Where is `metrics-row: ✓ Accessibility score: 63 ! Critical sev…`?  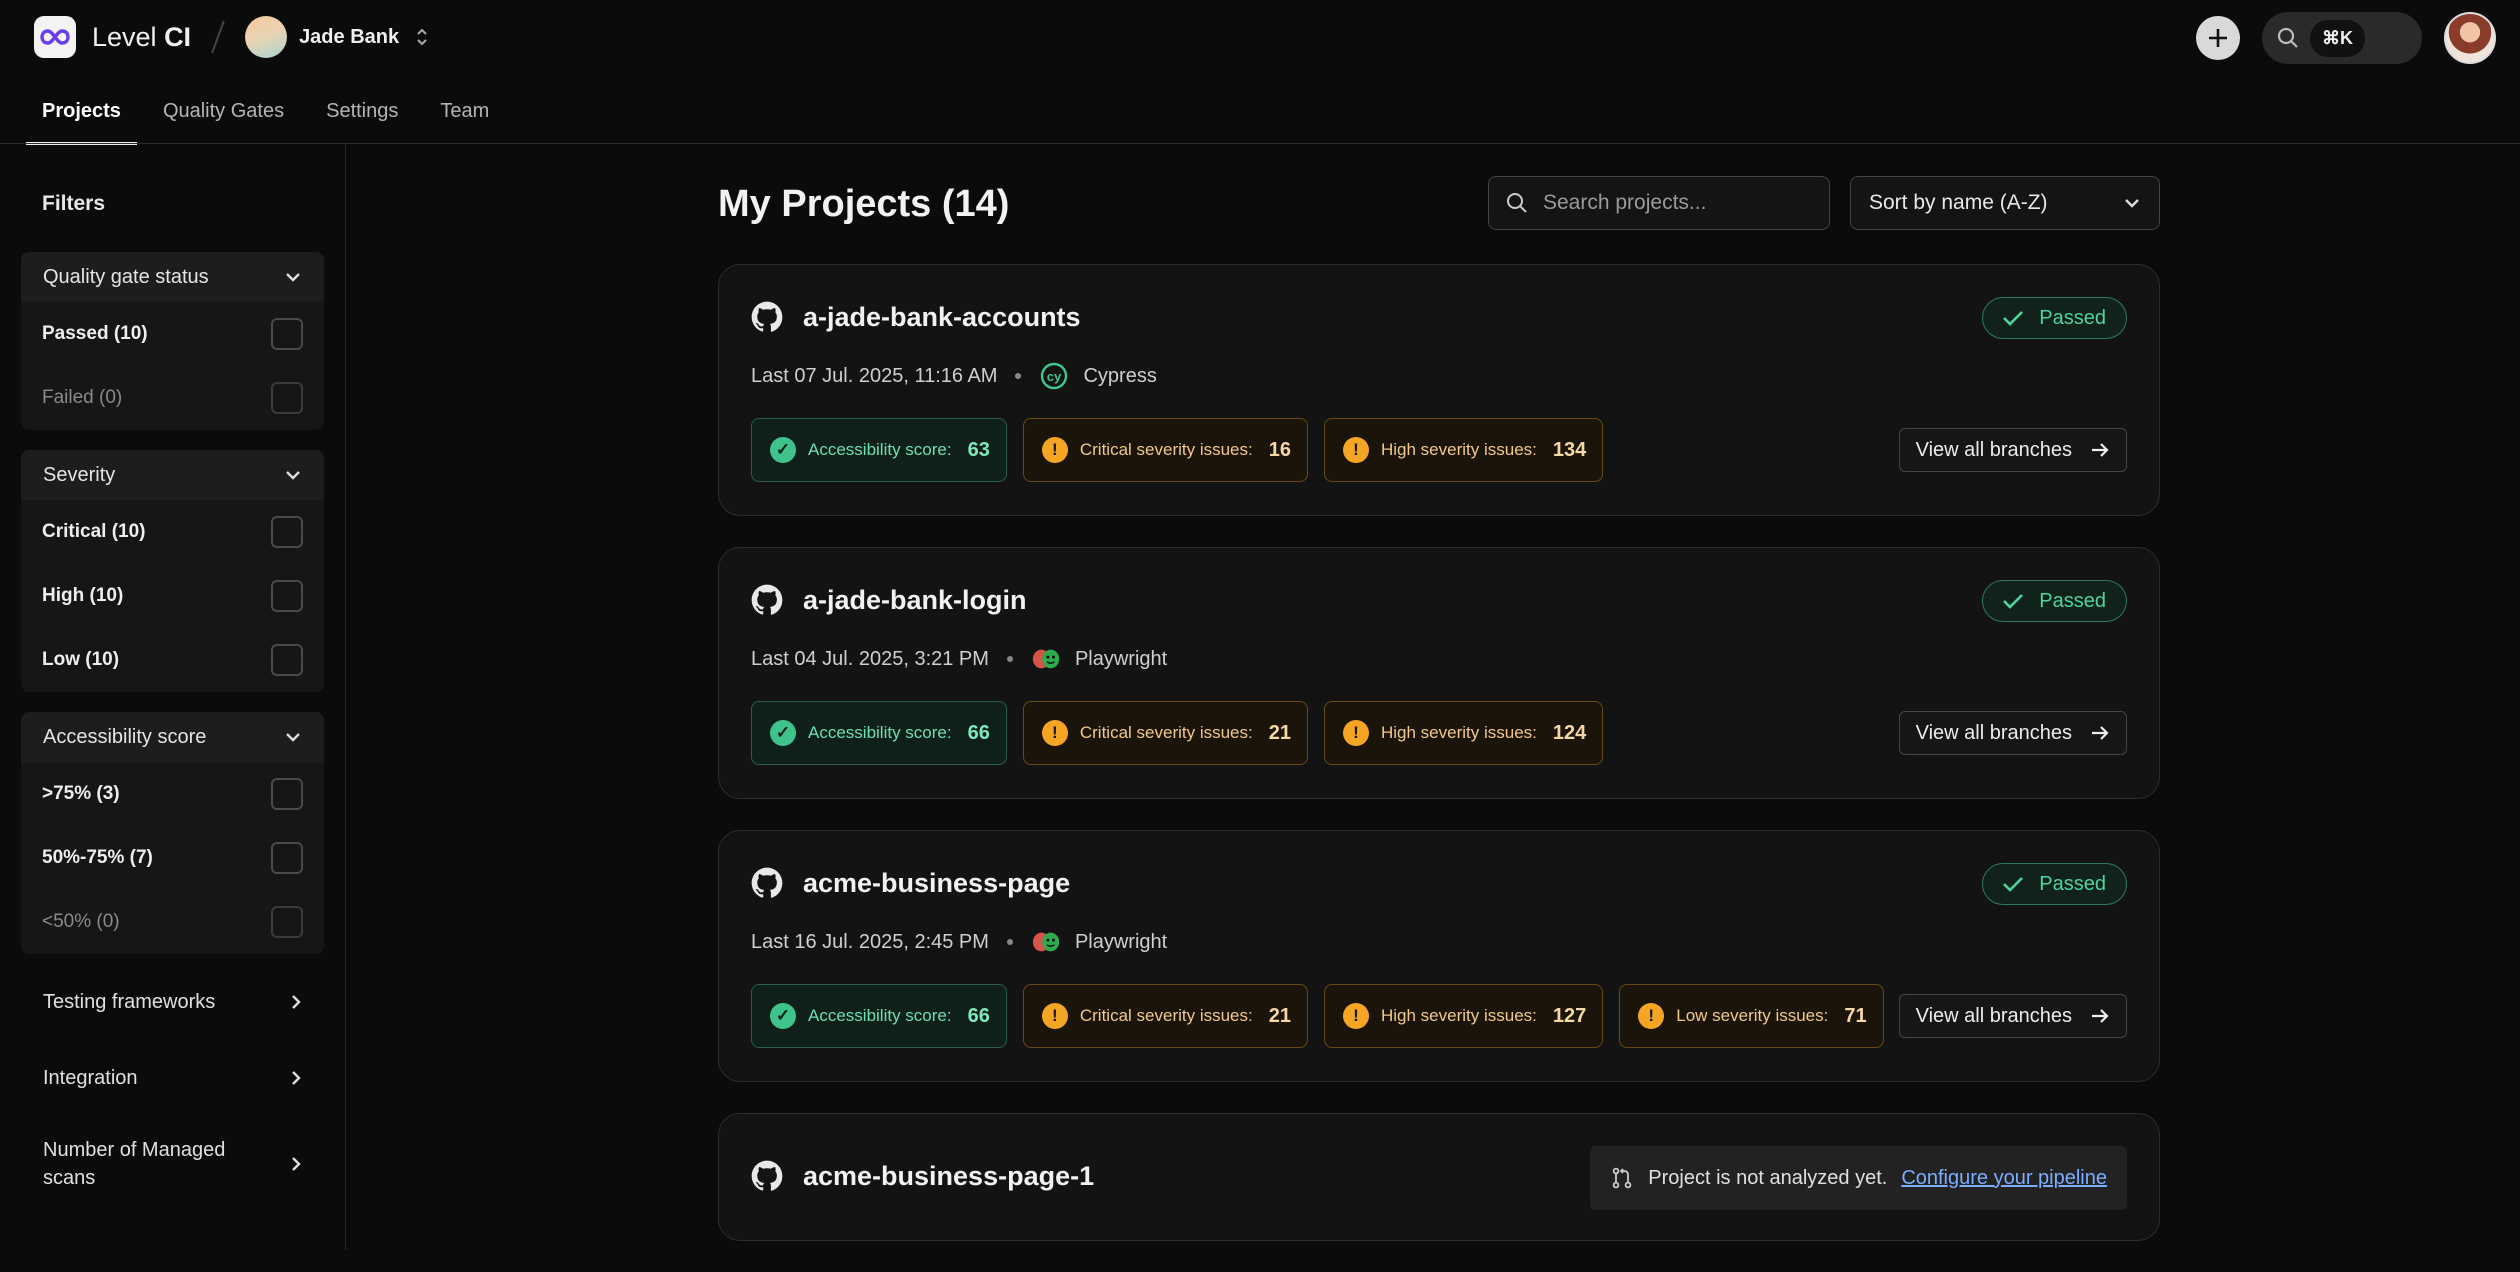 metrics-row: ✓ Accessibility score: 63 ! Critical sev… is located at coordinates (1177, 450).